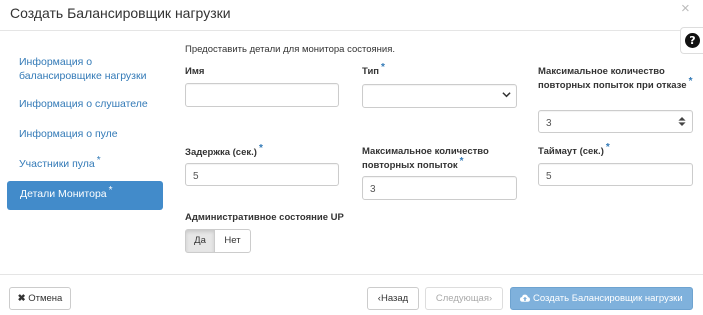 The width and height of the screenshot is (703, 315). Describe the element at coordinates (439, 96) in the screenshot. I see `type-select` at that location.